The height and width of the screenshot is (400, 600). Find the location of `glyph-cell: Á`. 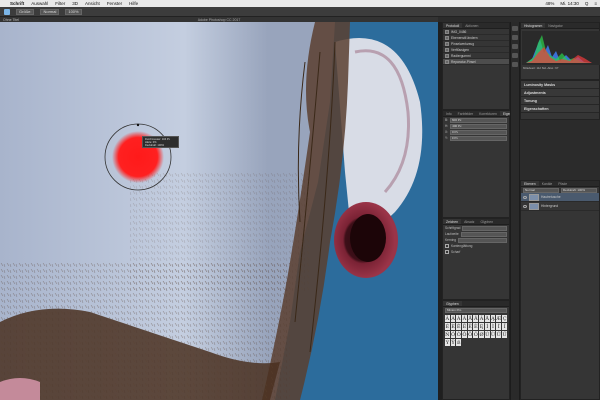

glyph-cell: Á is located at coordinates (453, 318).